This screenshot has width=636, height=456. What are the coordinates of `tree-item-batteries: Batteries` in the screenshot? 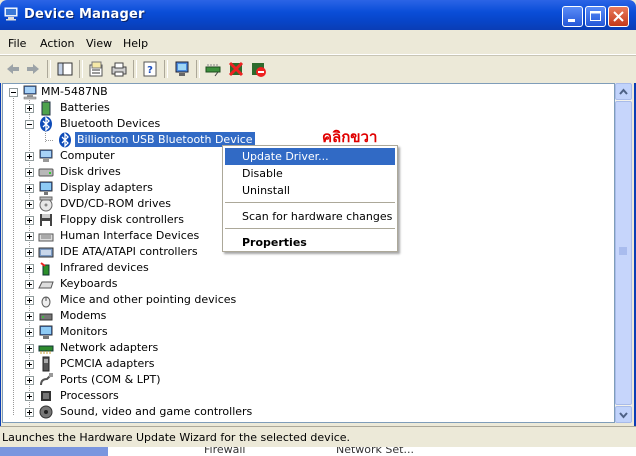 It's located at (303, 108).